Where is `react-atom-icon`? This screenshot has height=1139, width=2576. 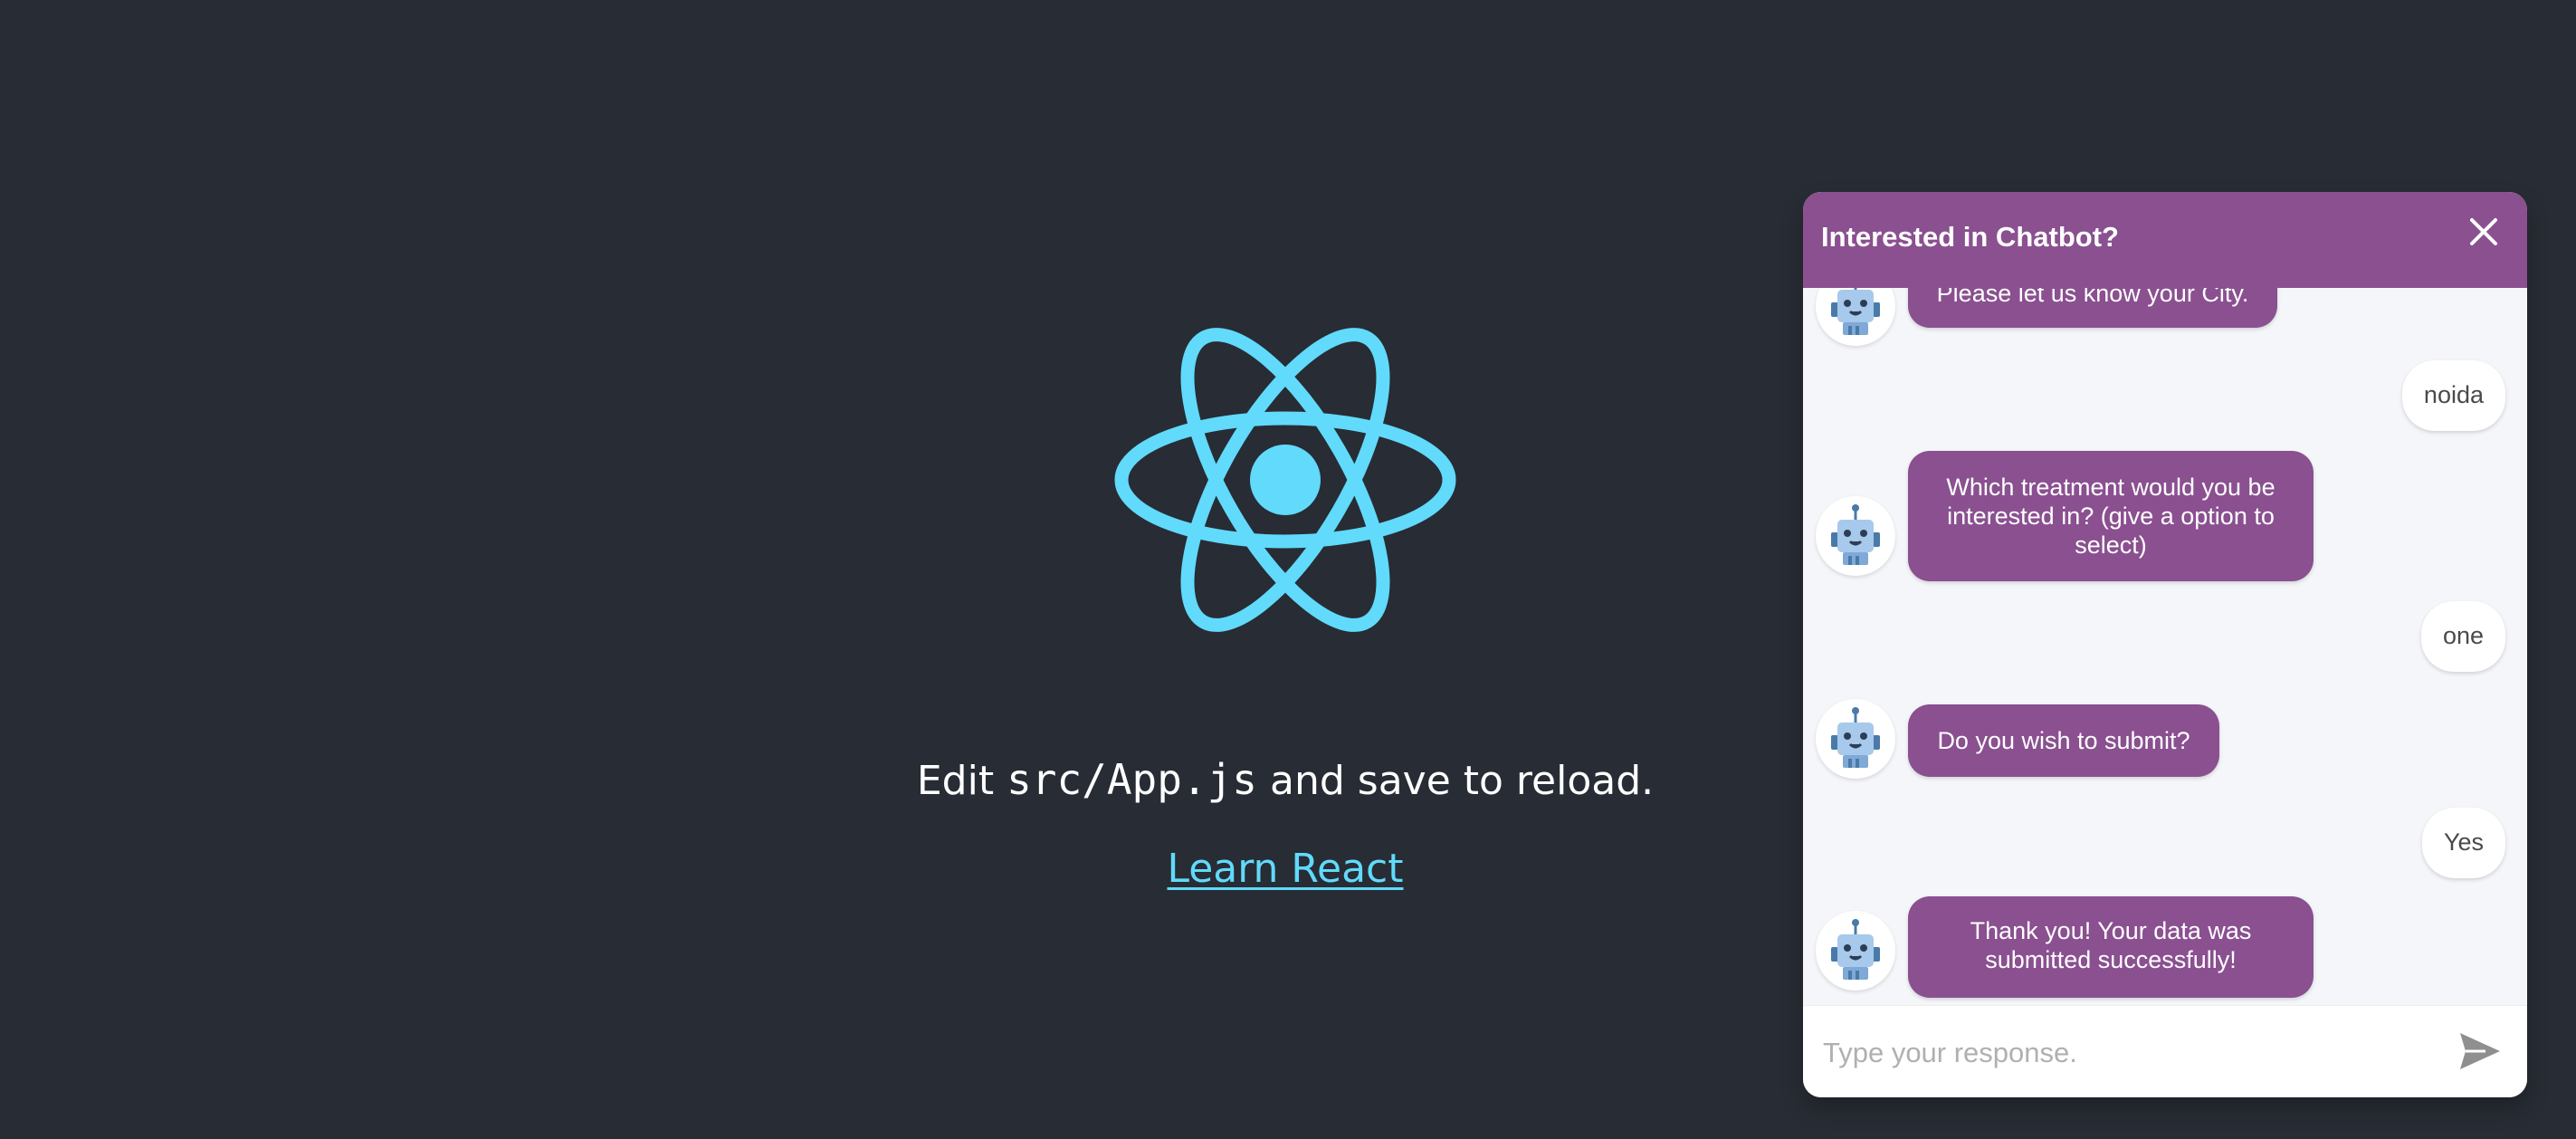
react-atom-icon is located at coordinates (1285, 480).